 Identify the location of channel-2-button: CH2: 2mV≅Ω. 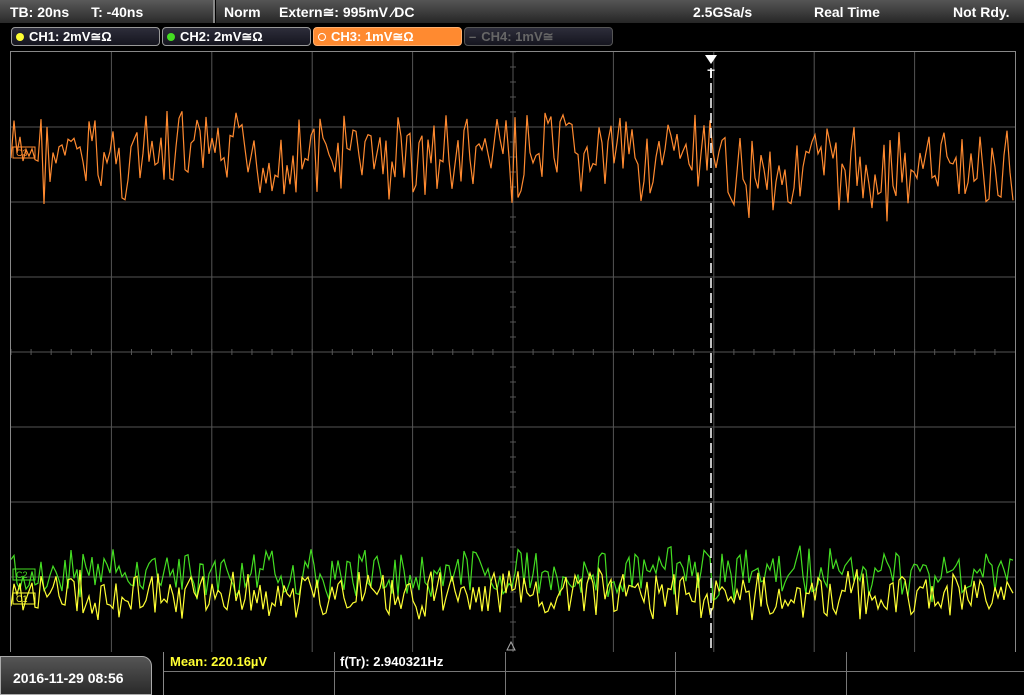
(236, 36).